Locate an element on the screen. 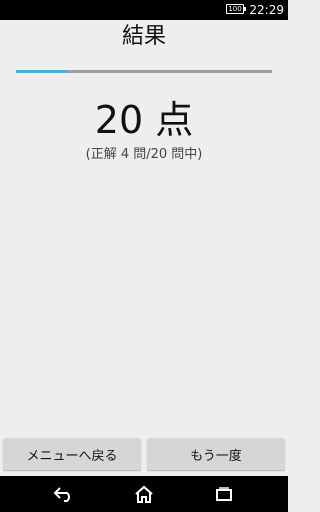 This screenshot has height=512, width=320. navigation-bar is located at coordinates (144, 494).